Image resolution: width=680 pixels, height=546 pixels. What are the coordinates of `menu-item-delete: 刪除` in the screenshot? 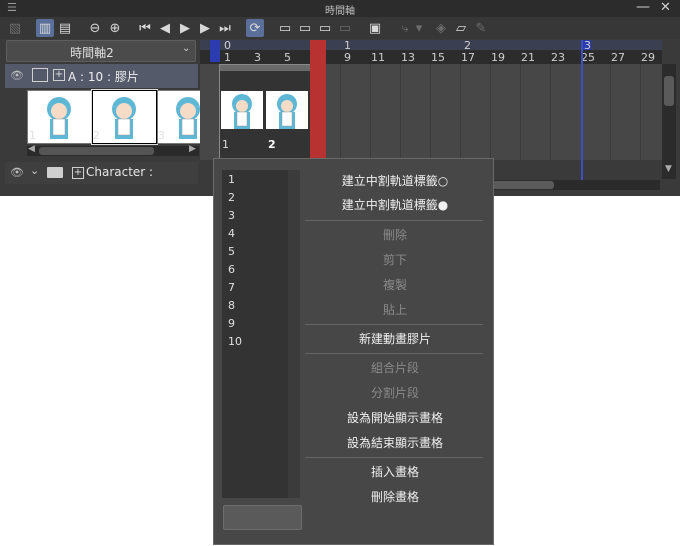 It's located at (395, 234).